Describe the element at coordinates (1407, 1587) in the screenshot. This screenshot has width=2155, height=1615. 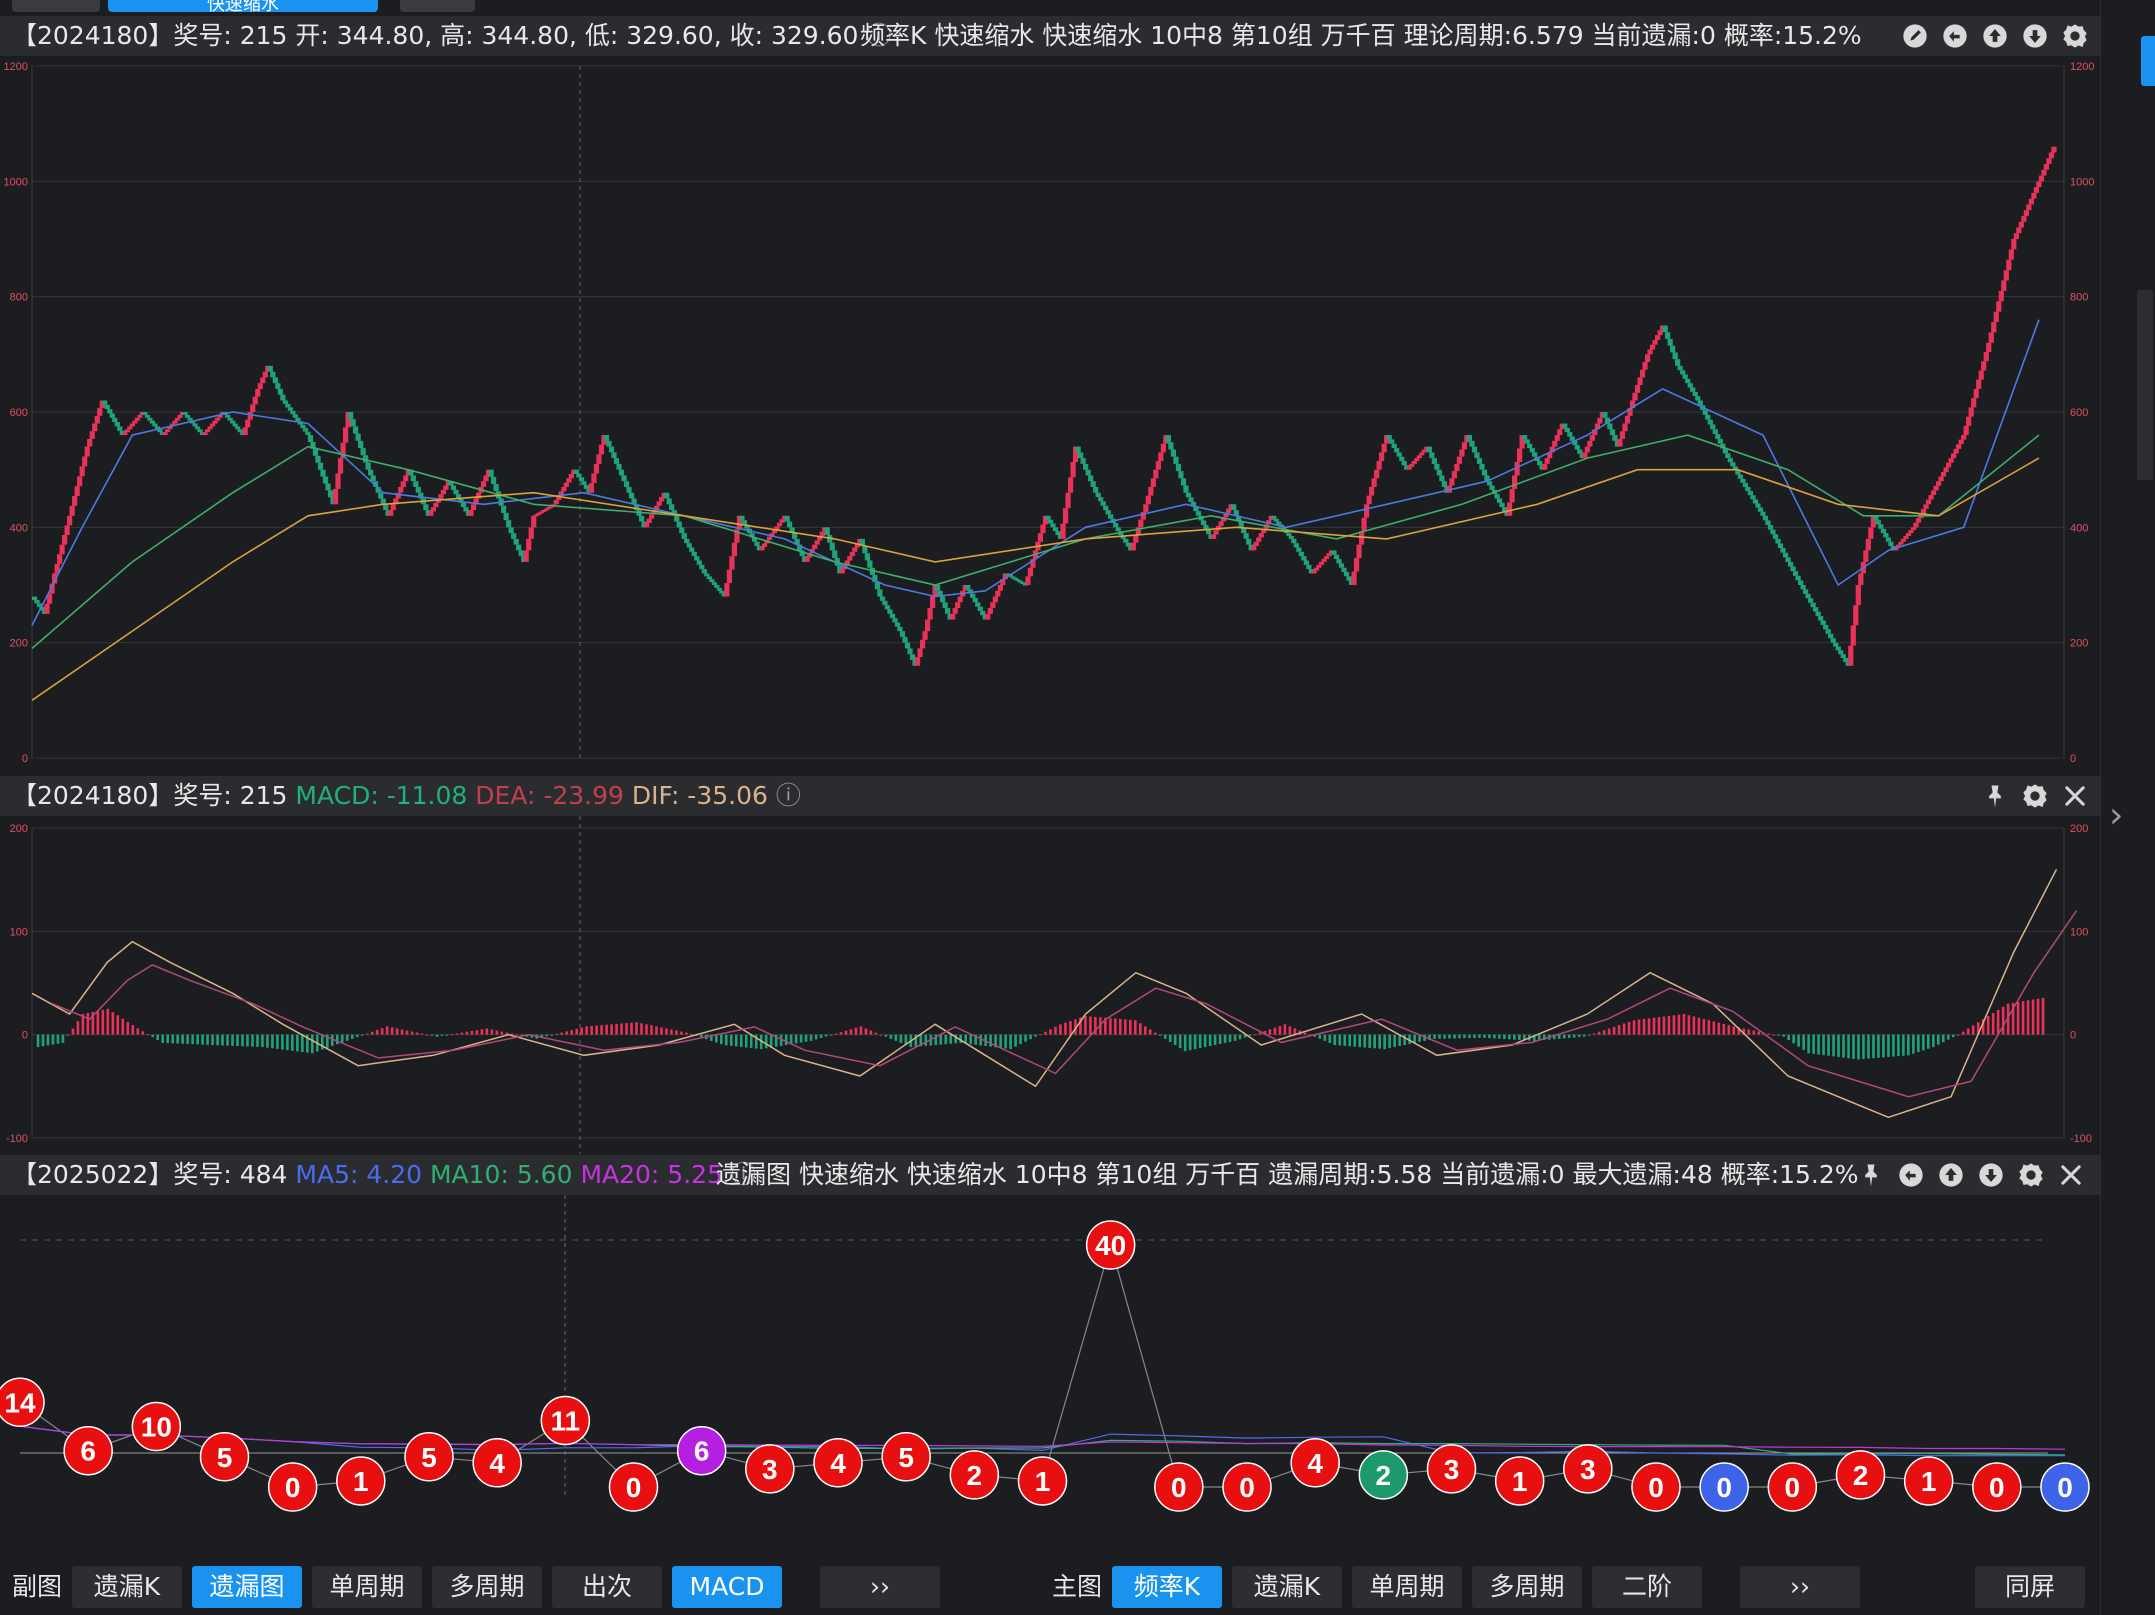
I see `main-button-2: 单周期` at that location.